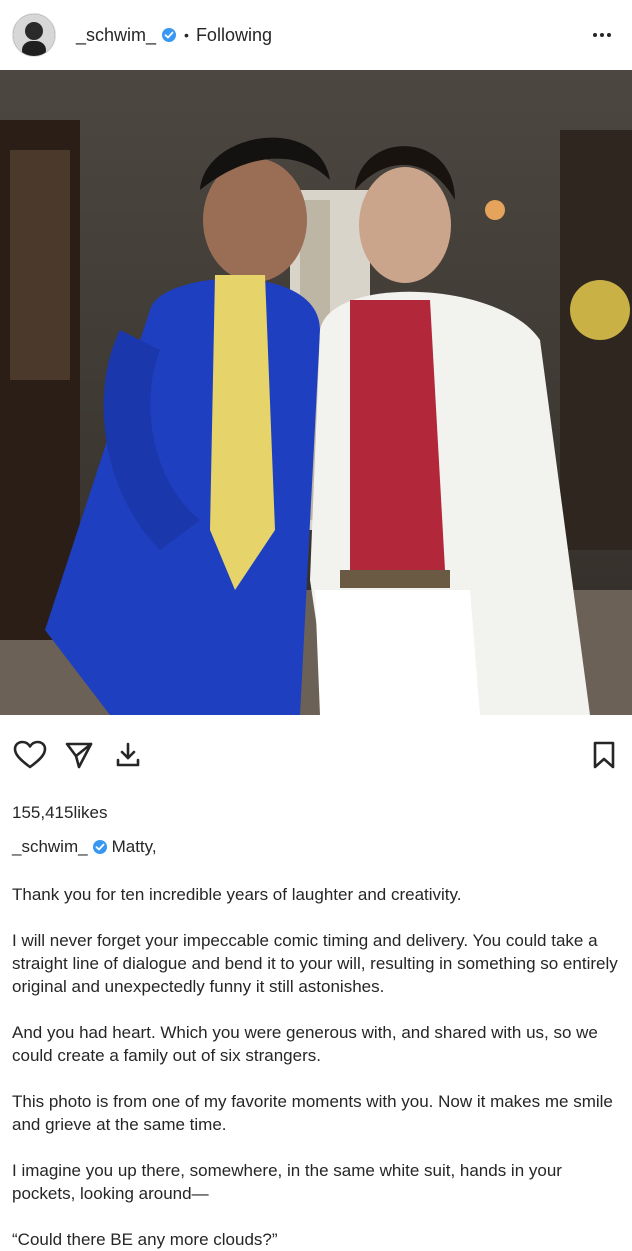  Describe the element at coordinates (34, 35) in the screenshot. I see `profile-avatar` at that location.